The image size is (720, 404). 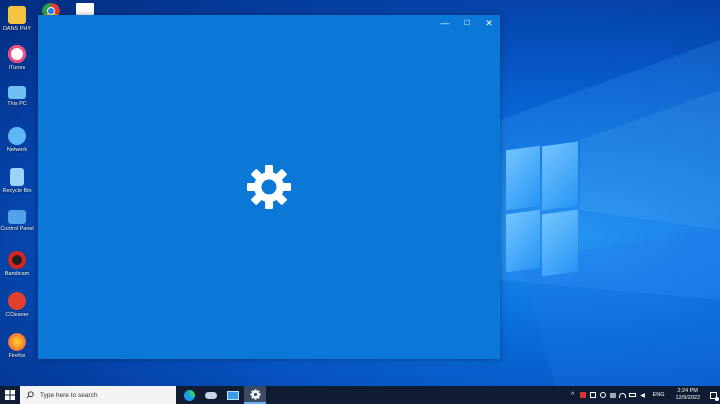 I want to click on search-icon, so click(x=30, y=395).